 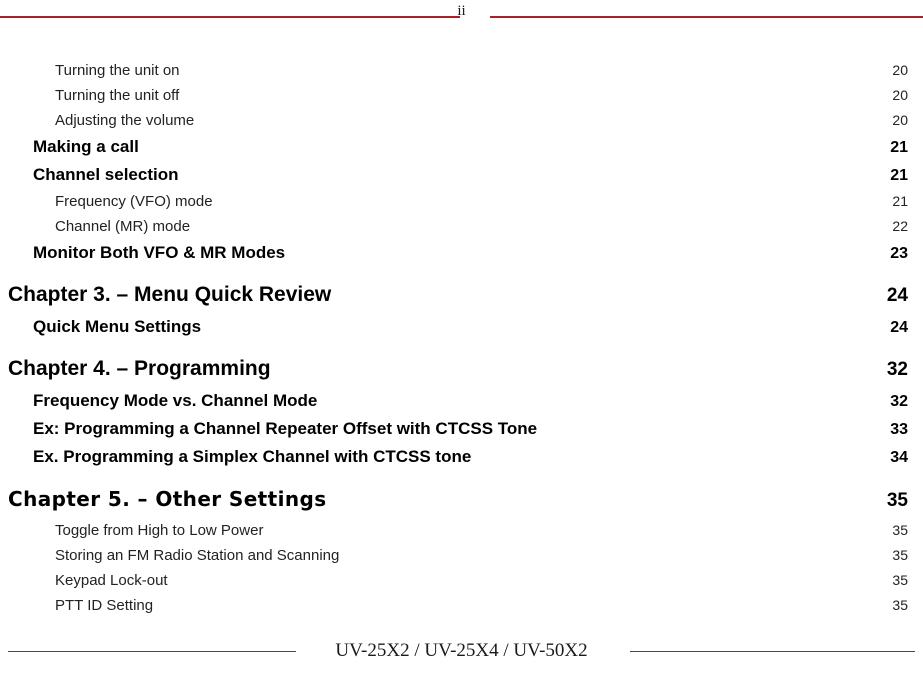 I want to click on toc-entry-title: Keypad Lock-out, so click(x=111, y=580).